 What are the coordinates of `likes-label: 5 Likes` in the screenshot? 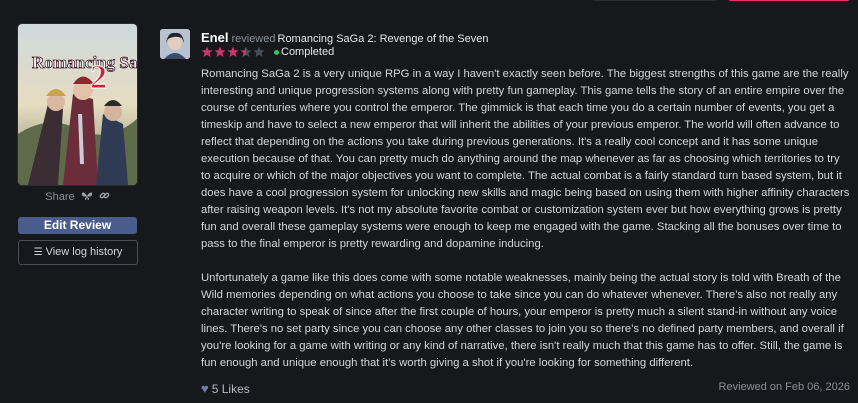 It's located at (230, 389).